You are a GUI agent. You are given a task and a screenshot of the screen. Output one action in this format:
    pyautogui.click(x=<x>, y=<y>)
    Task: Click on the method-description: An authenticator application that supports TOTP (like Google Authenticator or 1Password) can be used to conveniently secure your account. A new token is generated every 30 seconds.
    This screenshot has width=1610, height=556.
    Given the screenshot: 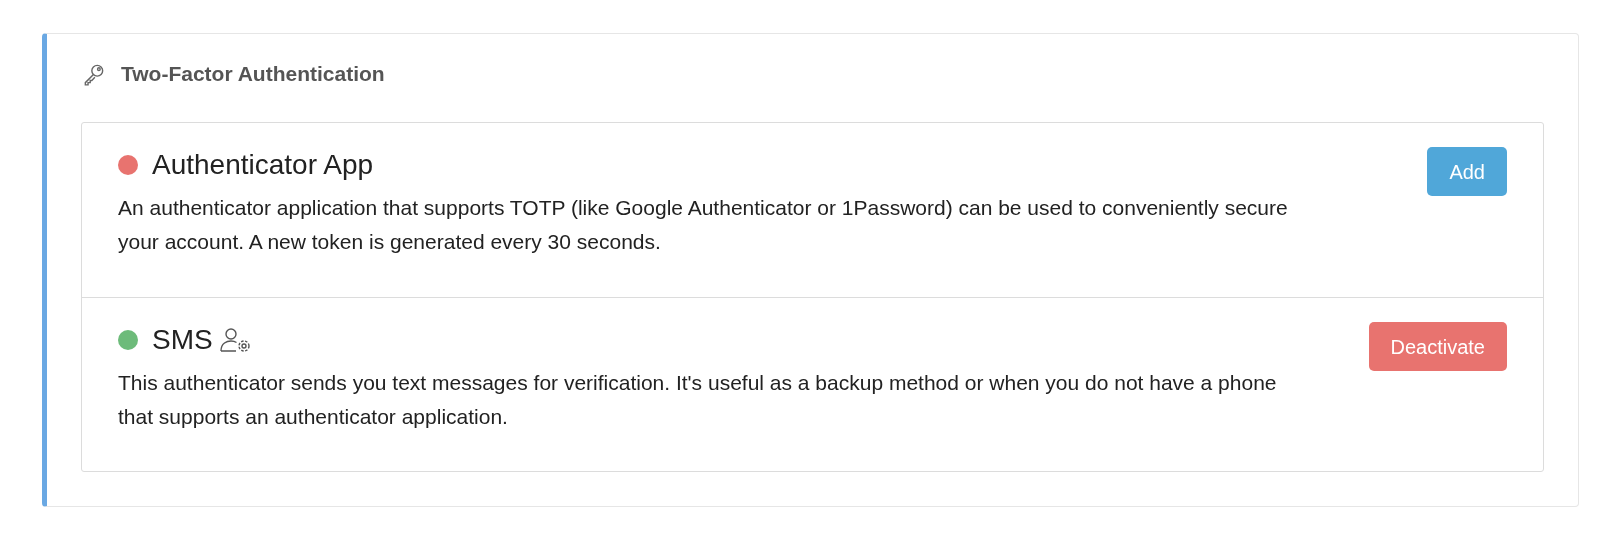 What is the action you would take?
    pyautogui.click(x=703, y=225)
    